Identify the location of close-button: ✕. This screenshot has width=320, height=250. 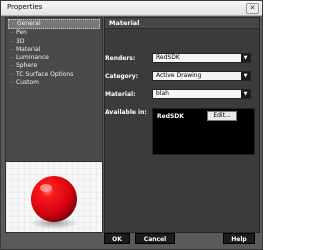
(252, 8).